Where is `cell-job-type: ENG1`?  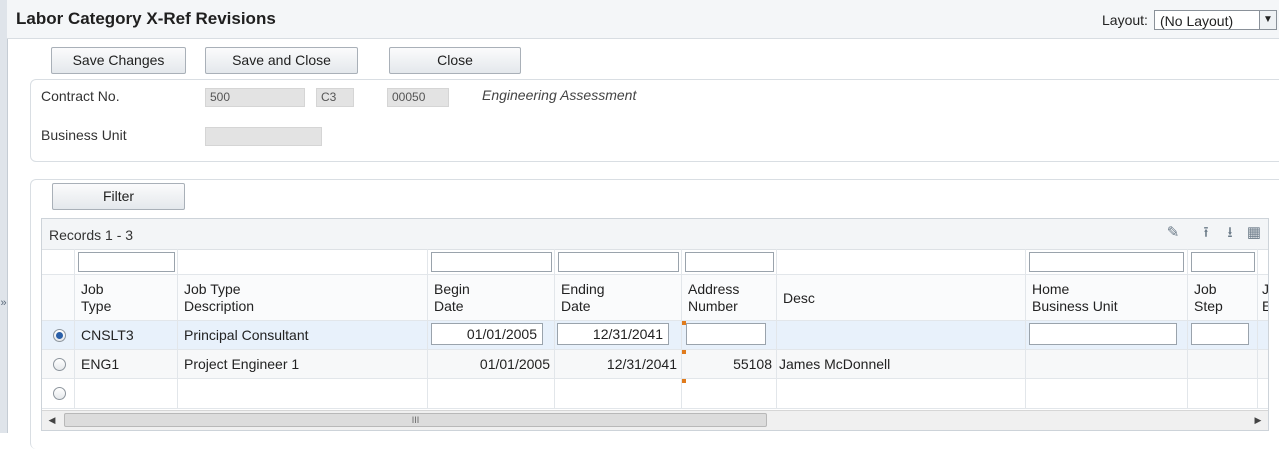 cell-job-type: ENG1 is located at coordinates (100, 364).